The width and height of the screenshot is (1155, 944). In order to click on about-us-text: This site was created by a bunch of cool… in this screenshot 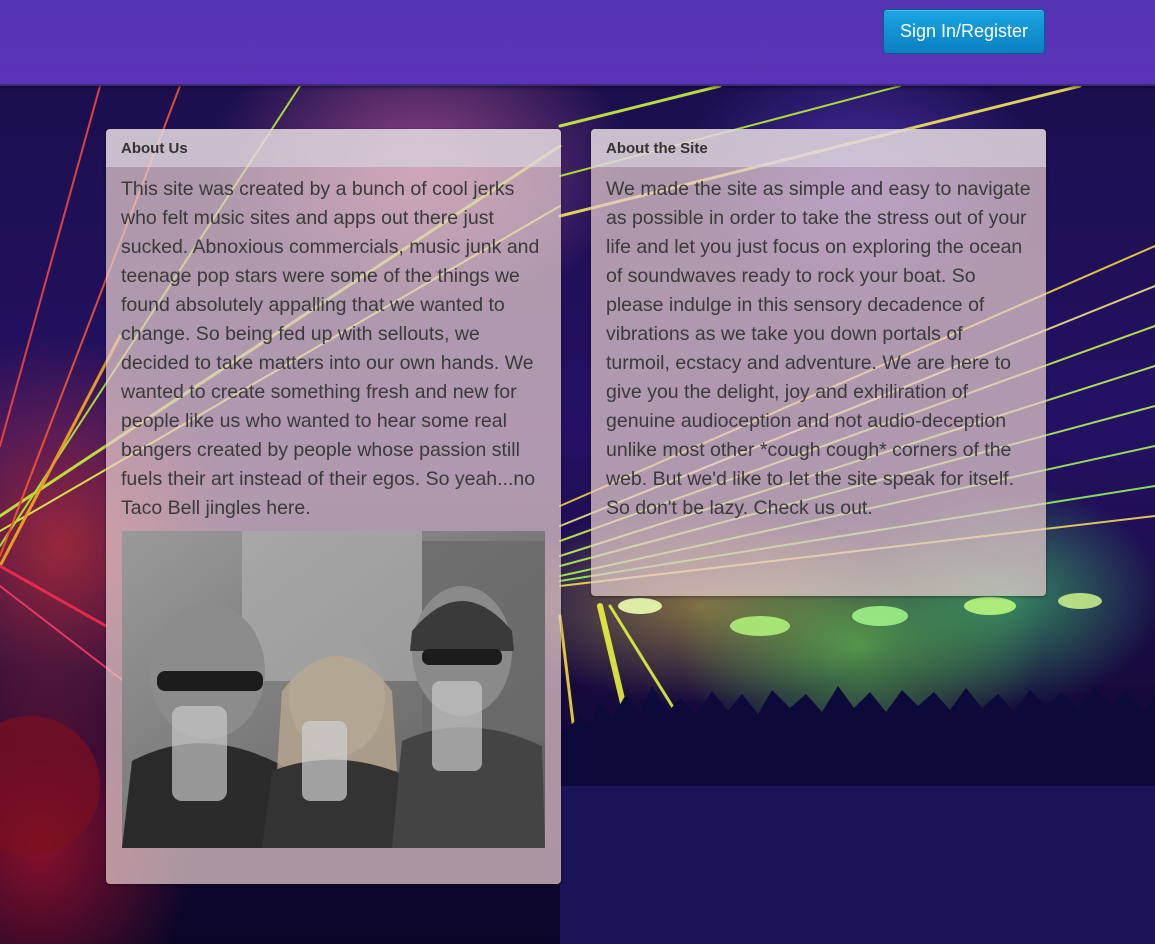, I will do `click(330, 348)`.